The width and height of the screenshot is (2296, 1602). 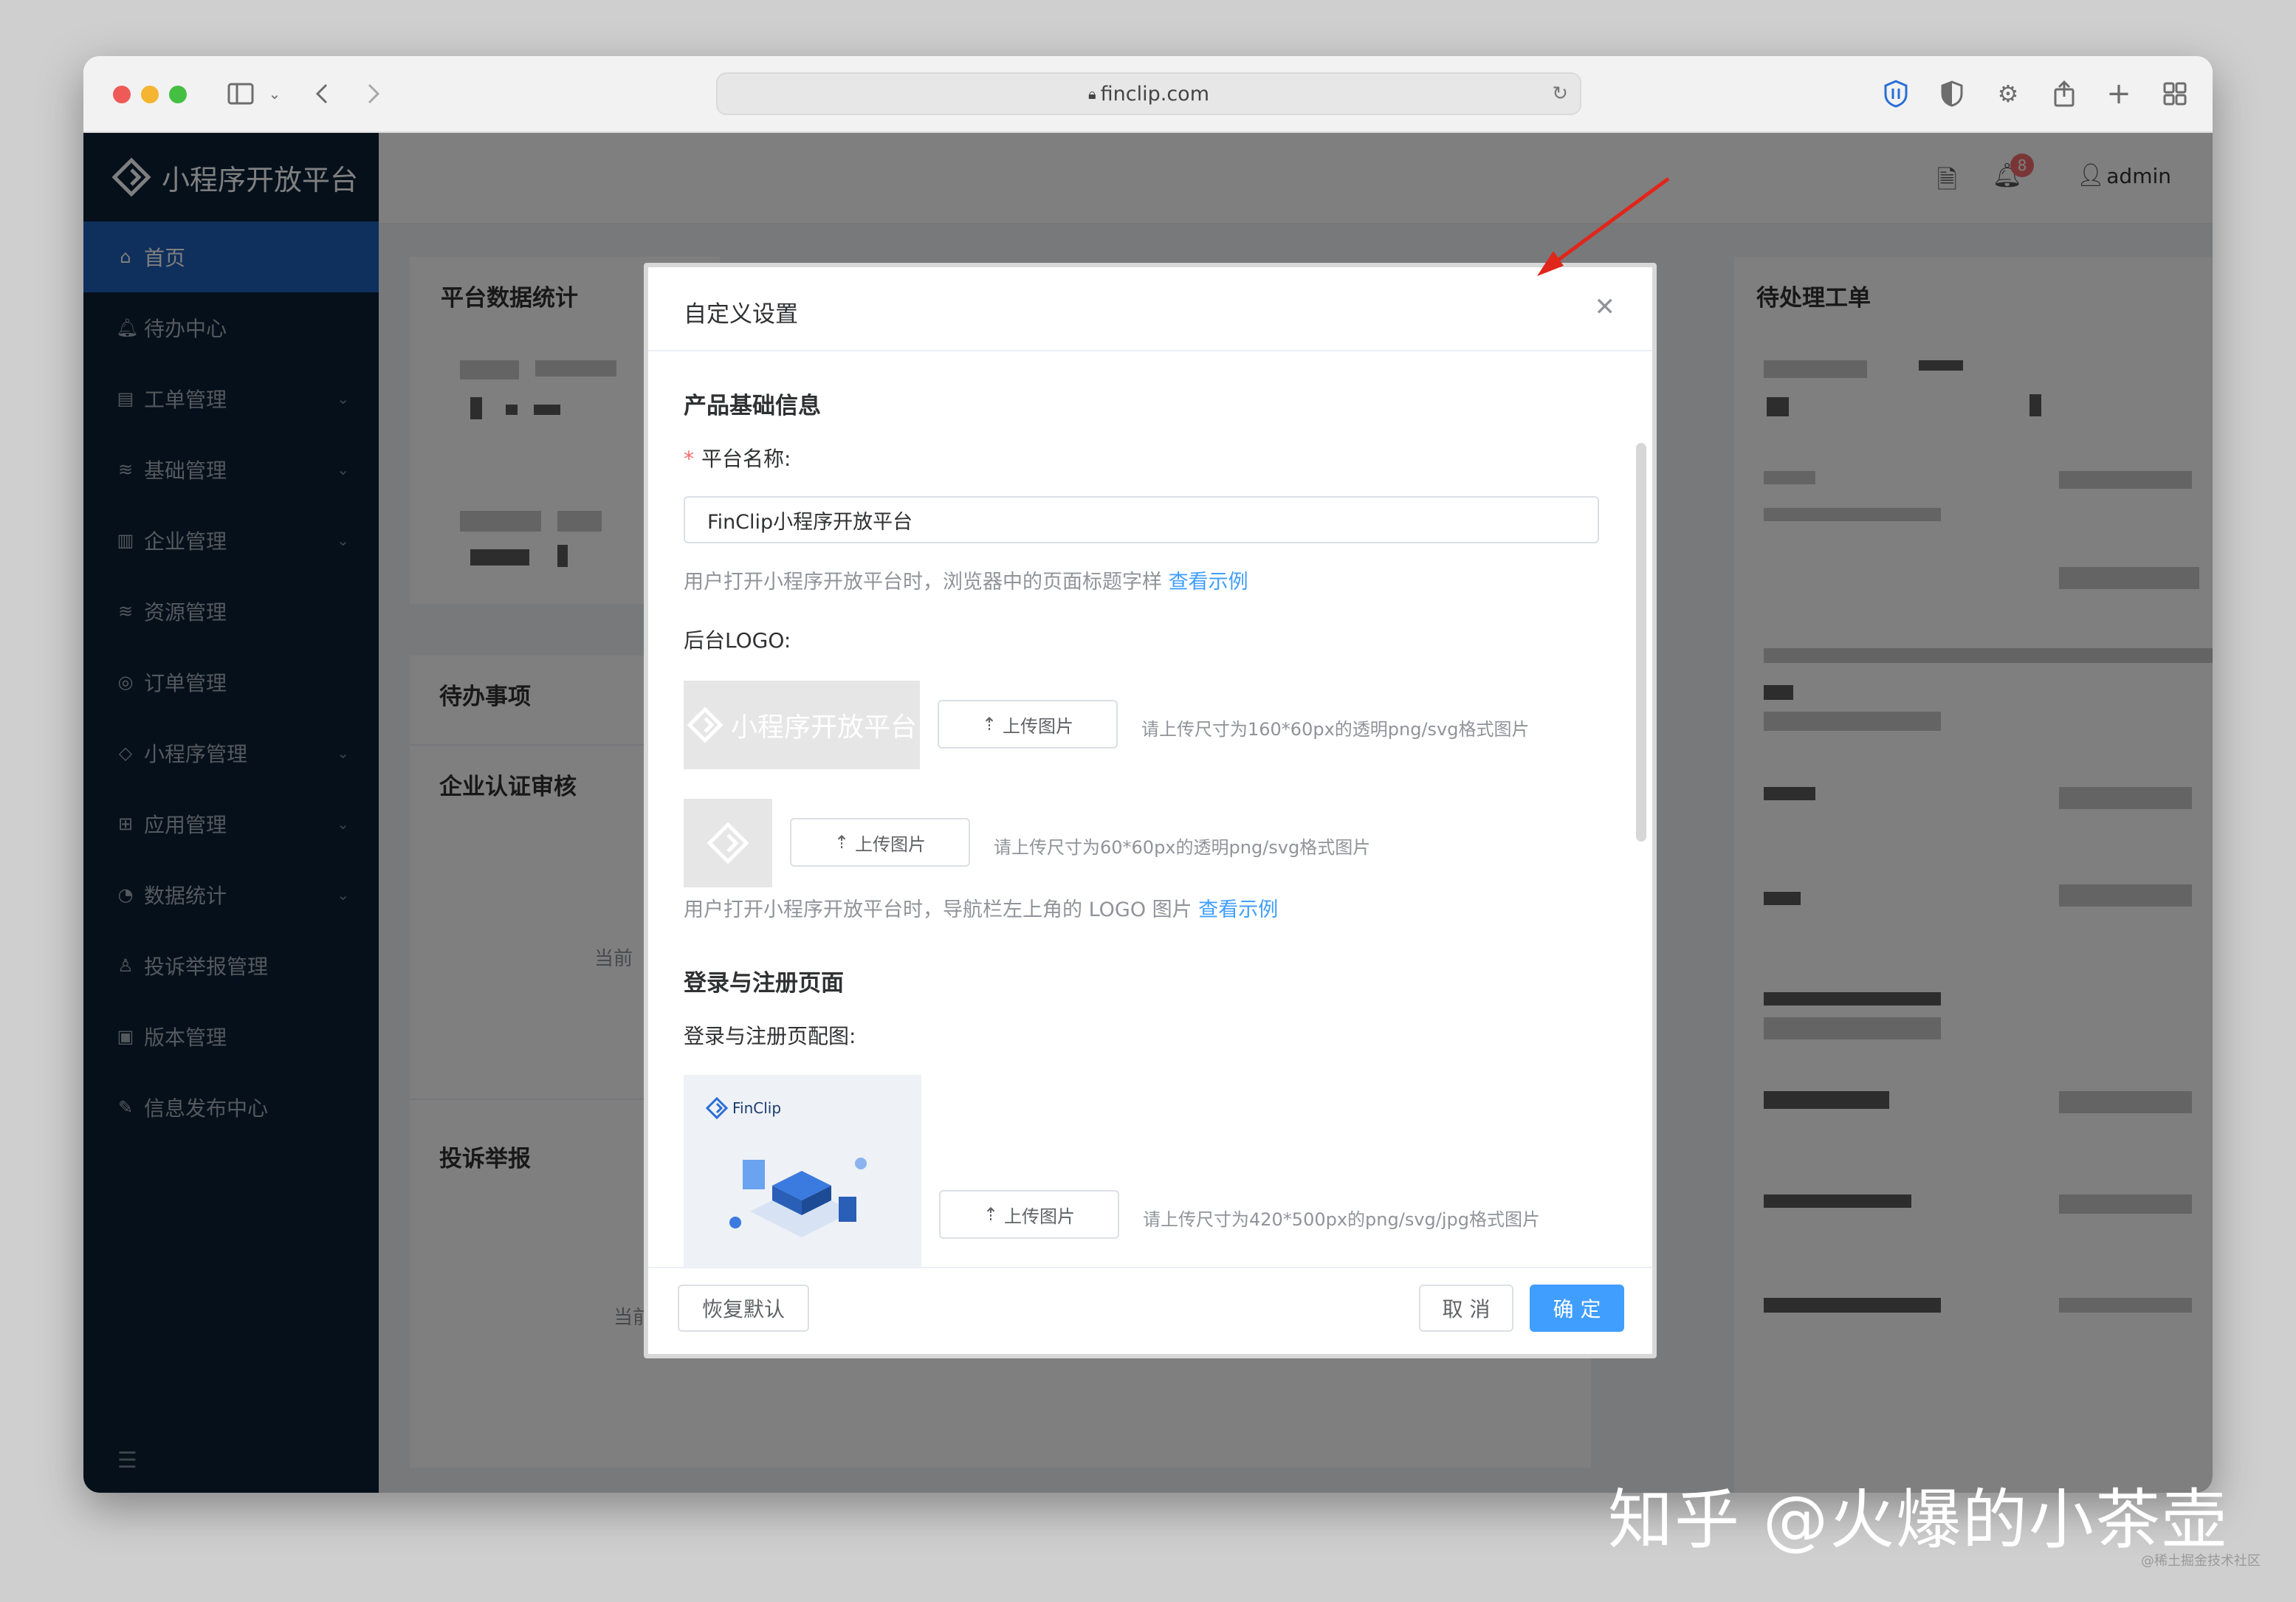 I want to click on platform-name-input: FinClip小程序开放平台, so click(x=1141, y=519).